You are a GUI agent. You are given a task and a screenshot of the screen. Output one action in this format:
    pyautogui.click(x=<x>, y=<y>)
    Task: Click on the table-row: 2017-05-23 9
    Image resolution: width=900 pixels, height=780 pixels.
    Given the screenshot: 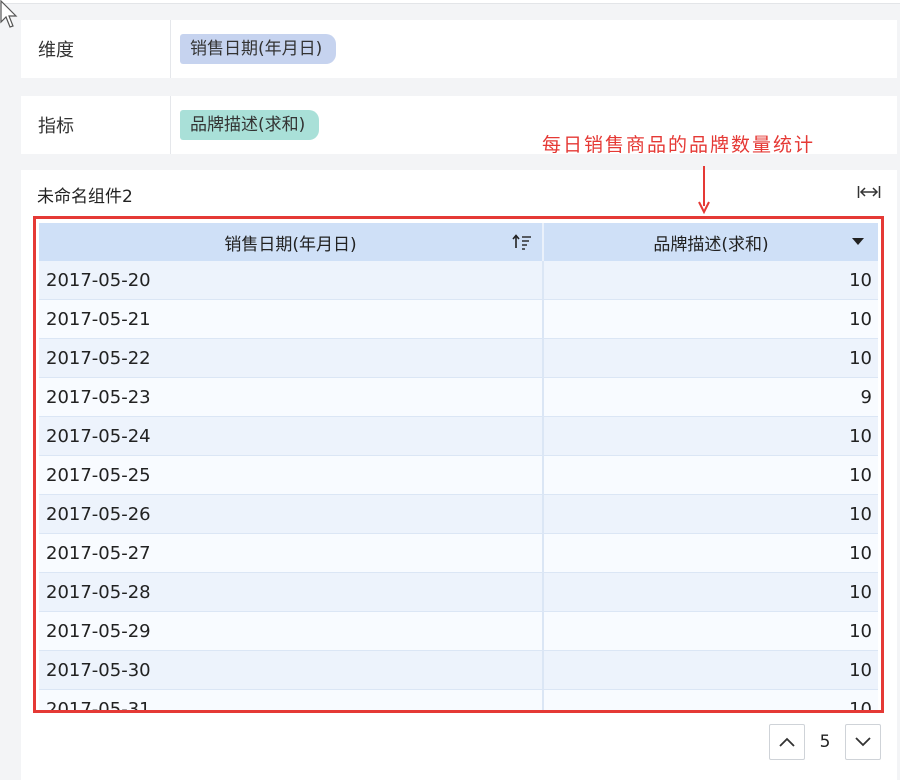 What is the action you would take?
    pyautogui.click(x=458, y=397)
    